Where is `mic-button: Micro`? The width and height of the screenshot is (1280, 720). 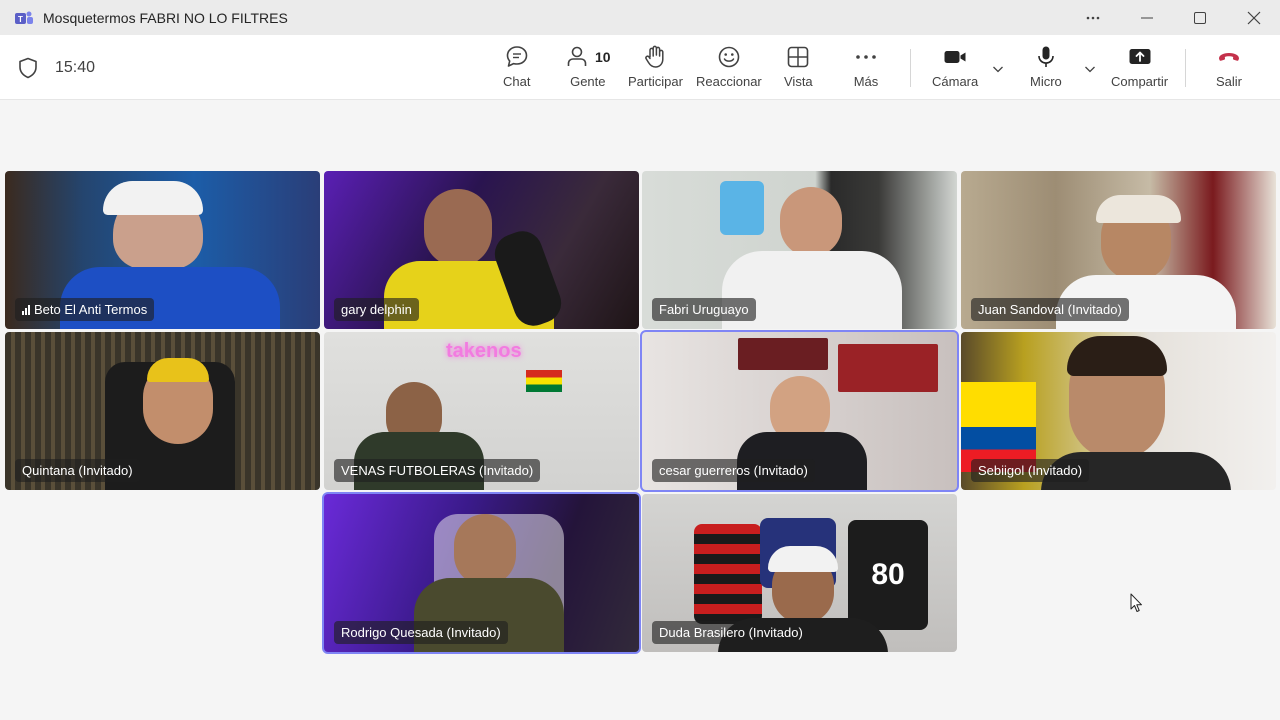
mic-button: Micro is located at coordinates (1046, 69).